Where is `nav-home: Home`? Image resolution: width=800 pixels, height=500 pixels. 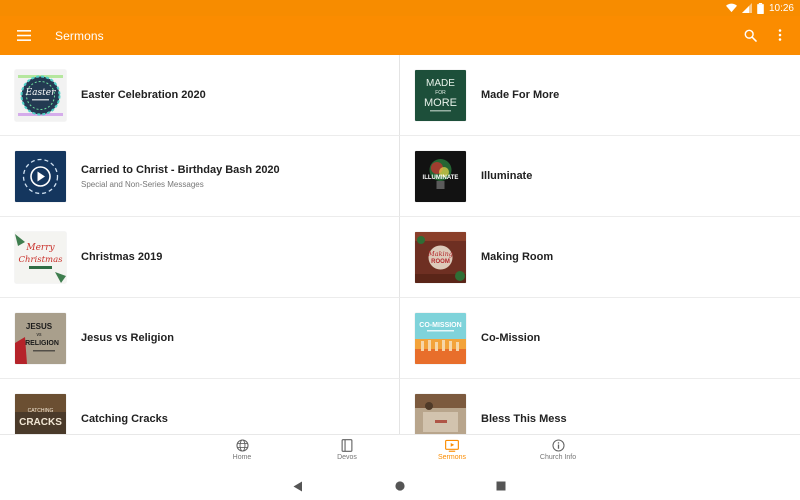
nav-home: Home is located at coordinates (242, 450).